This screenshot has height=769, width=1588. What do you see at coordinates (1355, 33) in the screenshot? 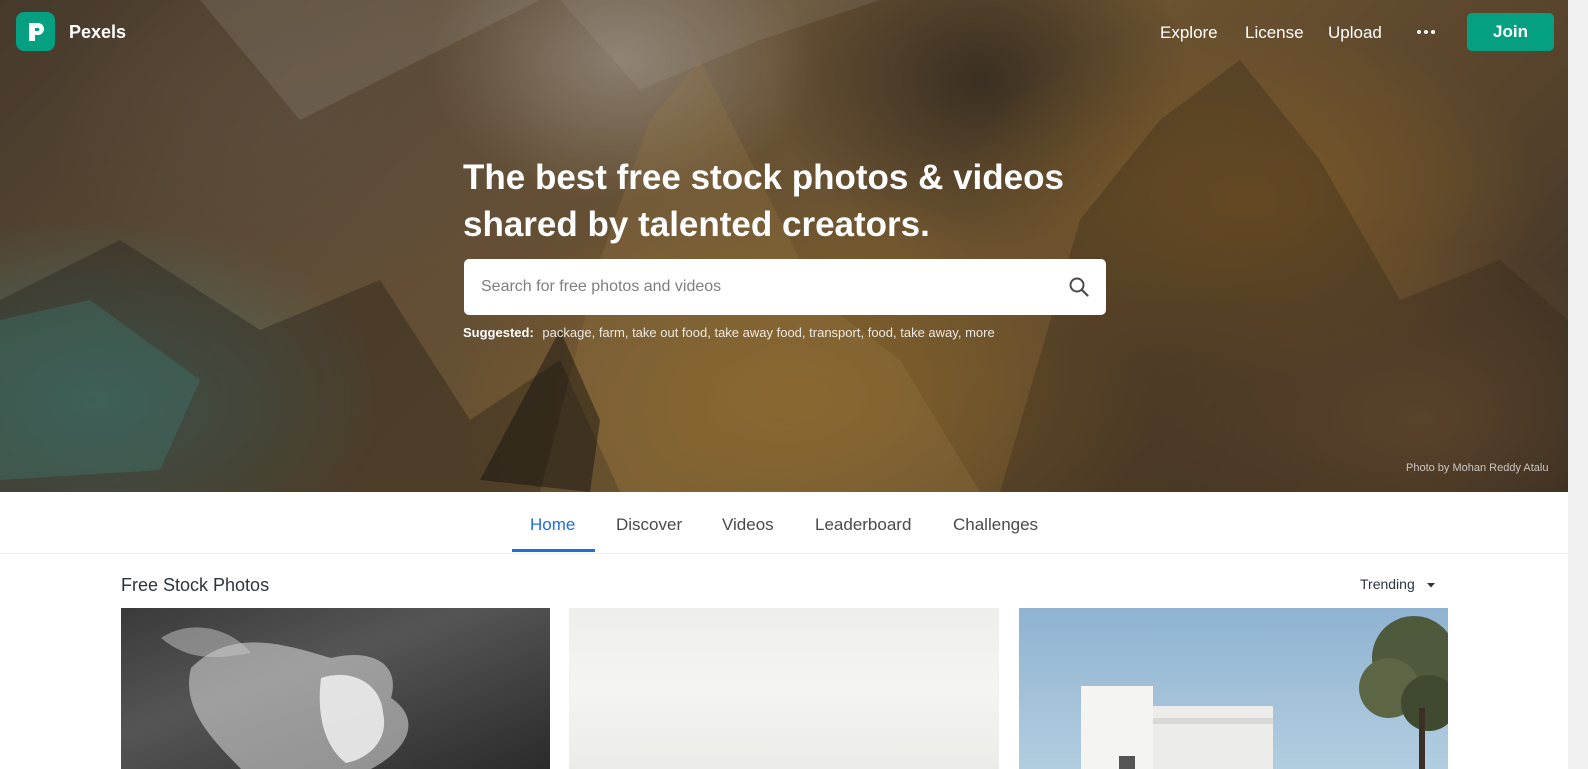
I see `nav-upload: Upload` at bounding box center [1355, 33].